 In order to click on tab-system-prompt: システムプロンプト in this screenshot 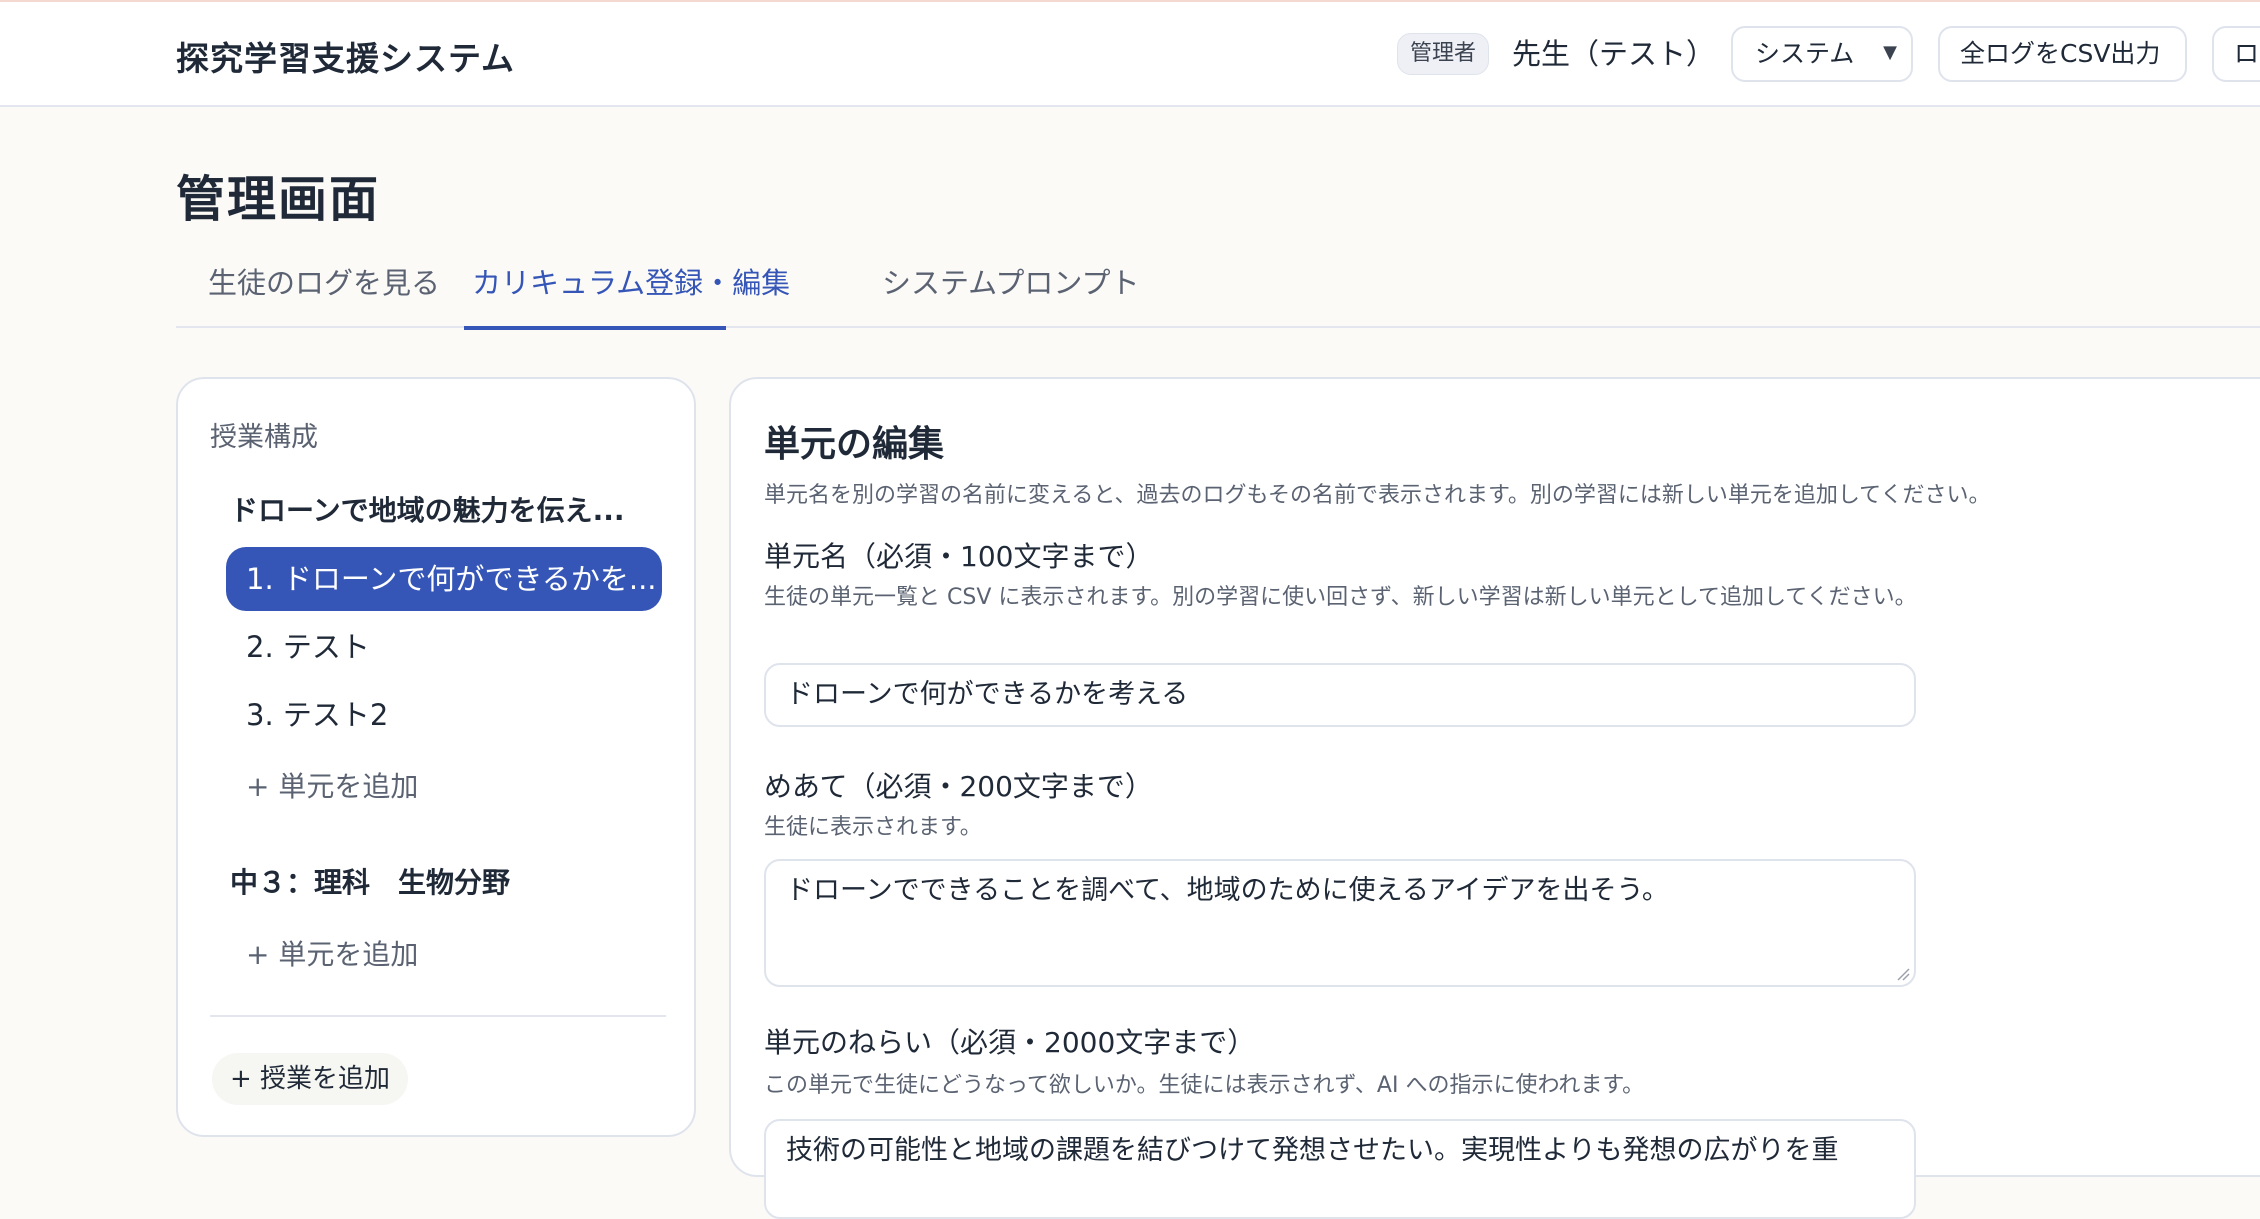, I will do `click(1011, 293)`.